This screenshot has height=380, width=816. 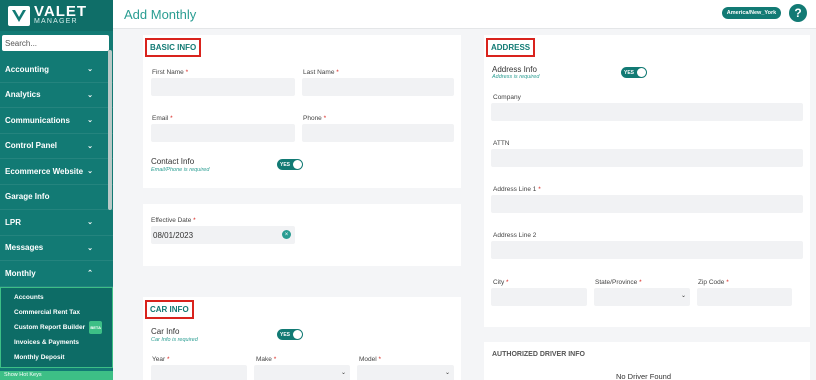 I want to click on sidebar-scrollbar, so click(x=110, y=130).